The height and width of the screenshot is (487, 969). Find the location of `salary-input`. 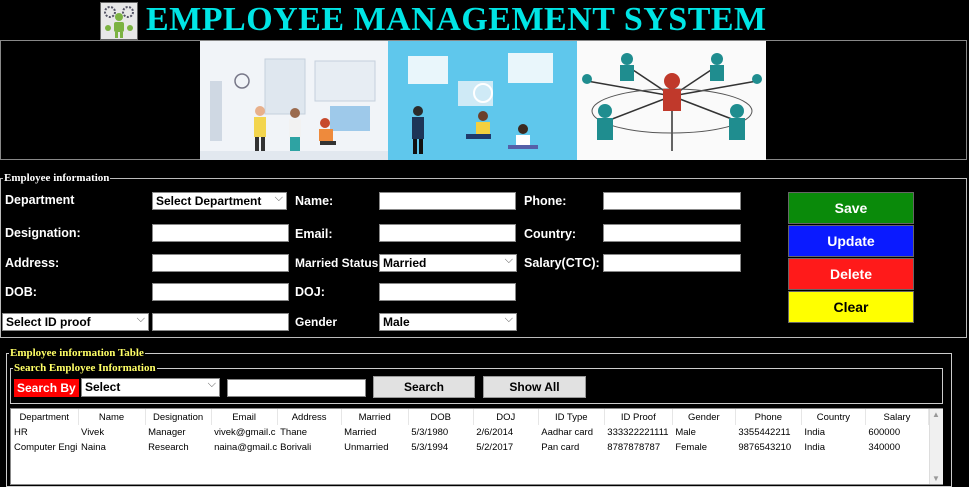

salary-input is located at coordinates (672, 263).